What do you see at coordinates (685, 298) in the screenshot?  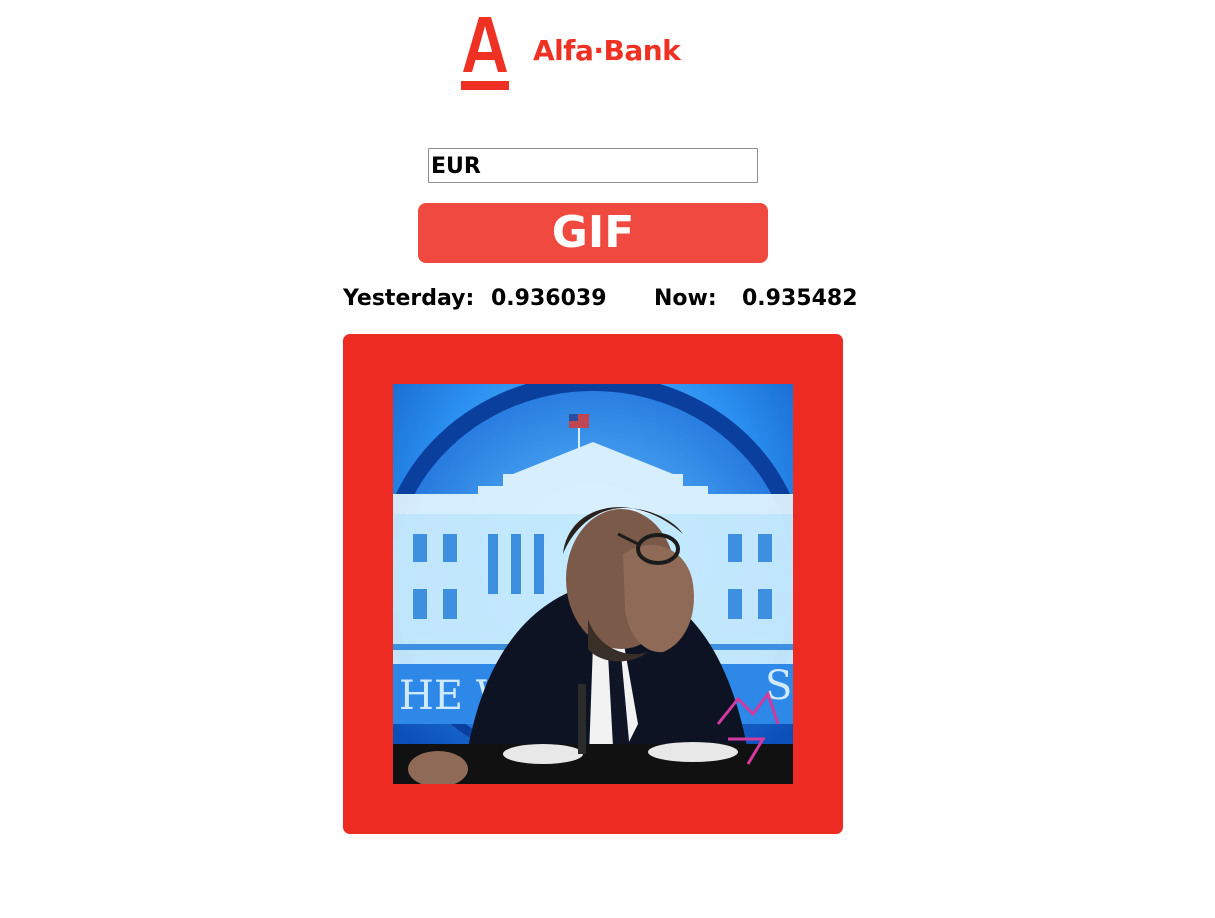 I see `now-label: Now:` at bounding box center [685, 298].